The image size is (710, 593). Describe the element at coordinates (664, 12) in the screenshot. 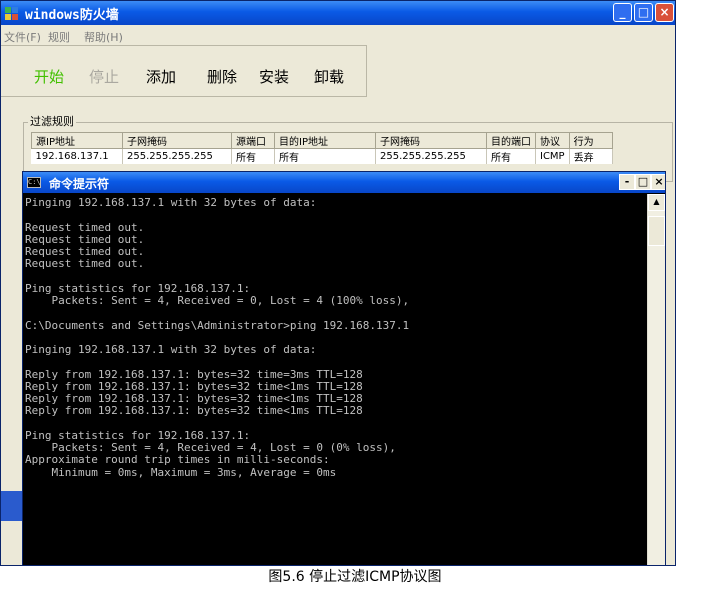

I see `close-button: ×` at that location.